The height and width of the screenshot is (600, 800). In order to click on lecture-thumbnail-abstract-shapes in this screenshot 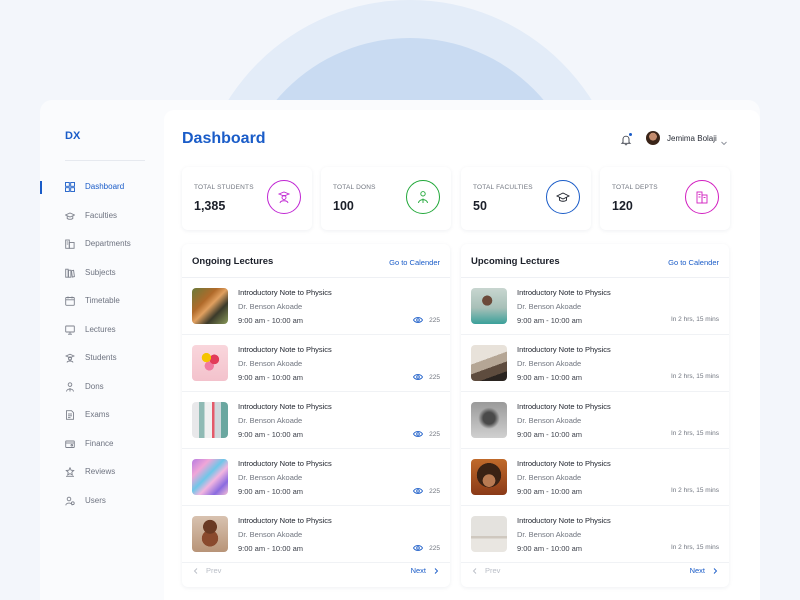, I will do `click(210, 420)`.